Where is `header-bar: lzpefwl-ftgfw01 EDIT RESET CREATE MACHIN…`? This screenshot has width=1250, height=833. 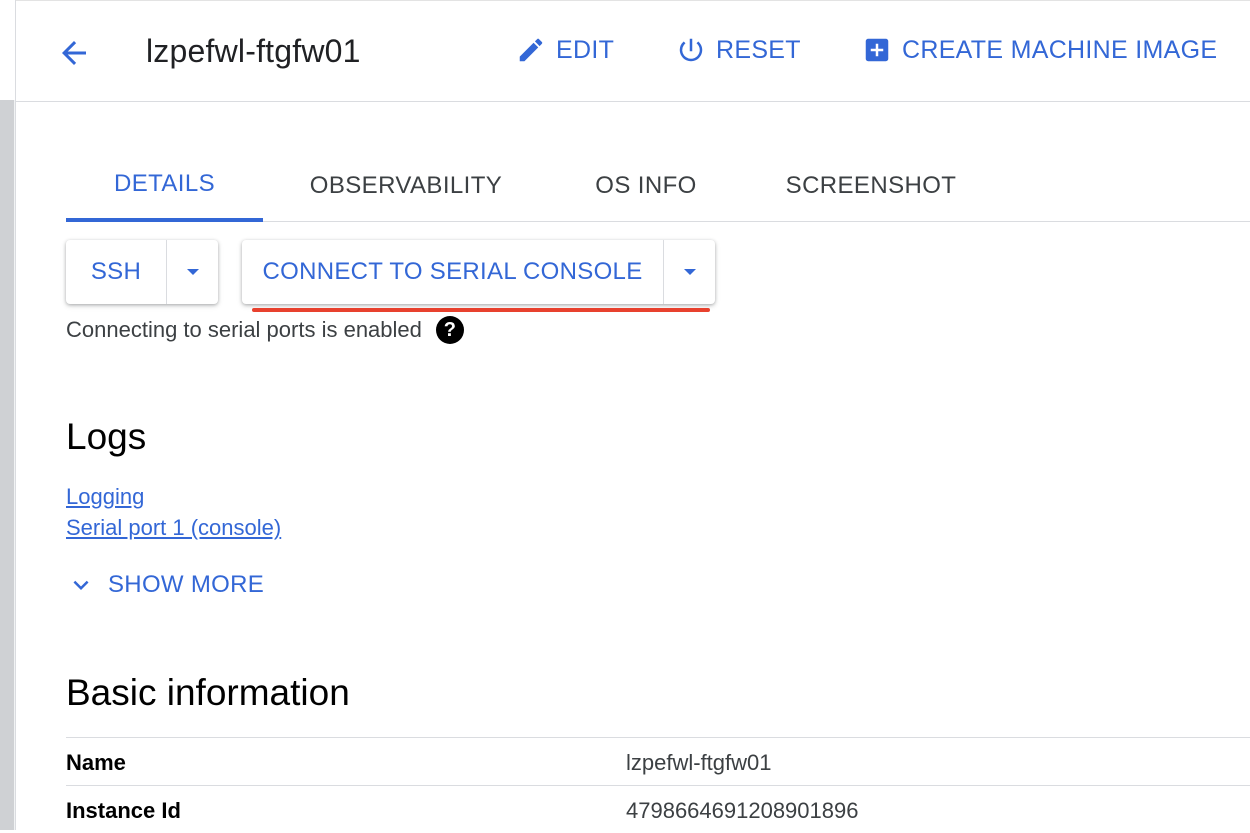
header-bar: lzpefwl-ftgfw01 EDIT RESET CREATE MACHIN… is located at coordinates (633, 51).